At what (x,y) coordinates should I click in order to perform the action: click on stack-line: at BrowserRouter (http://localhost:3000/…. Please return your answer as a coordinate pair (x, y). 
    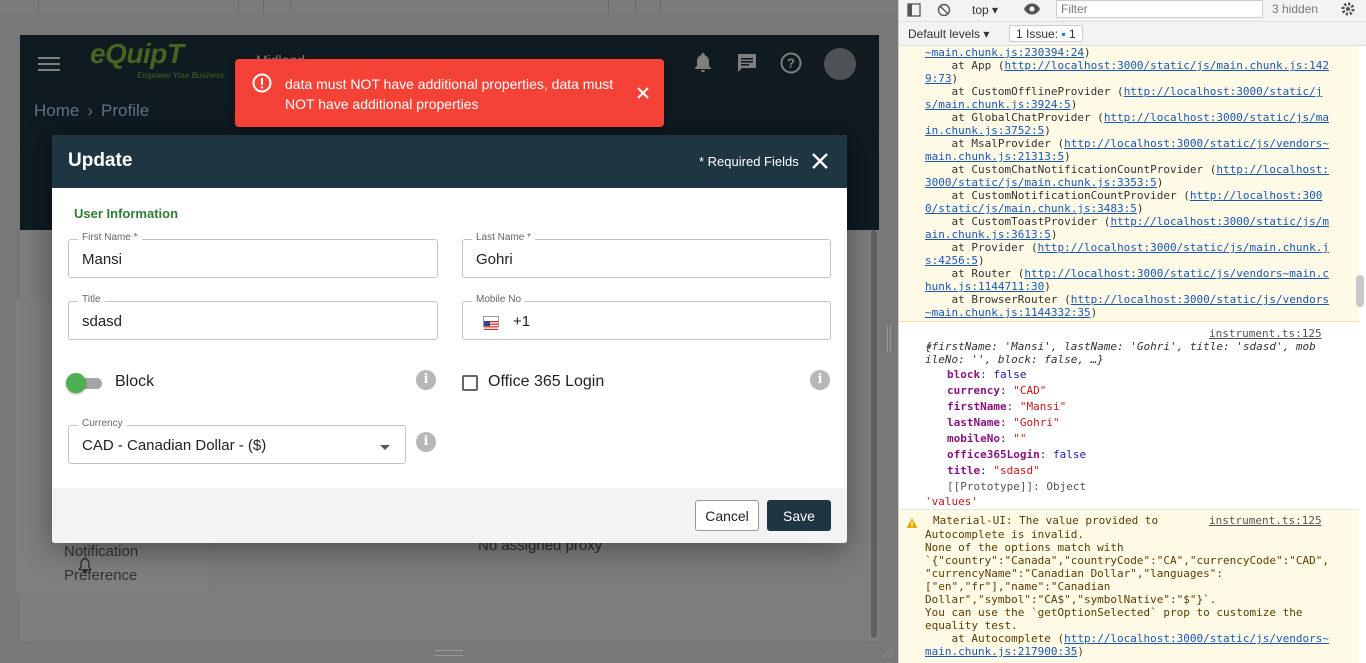
    Looking at the image, I should click on (1127, 299).